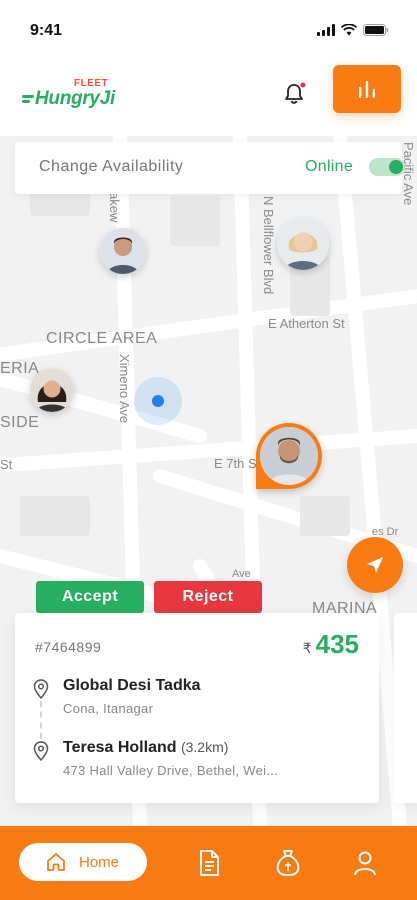  I want to click on wifi-icon, so click(349, 30).